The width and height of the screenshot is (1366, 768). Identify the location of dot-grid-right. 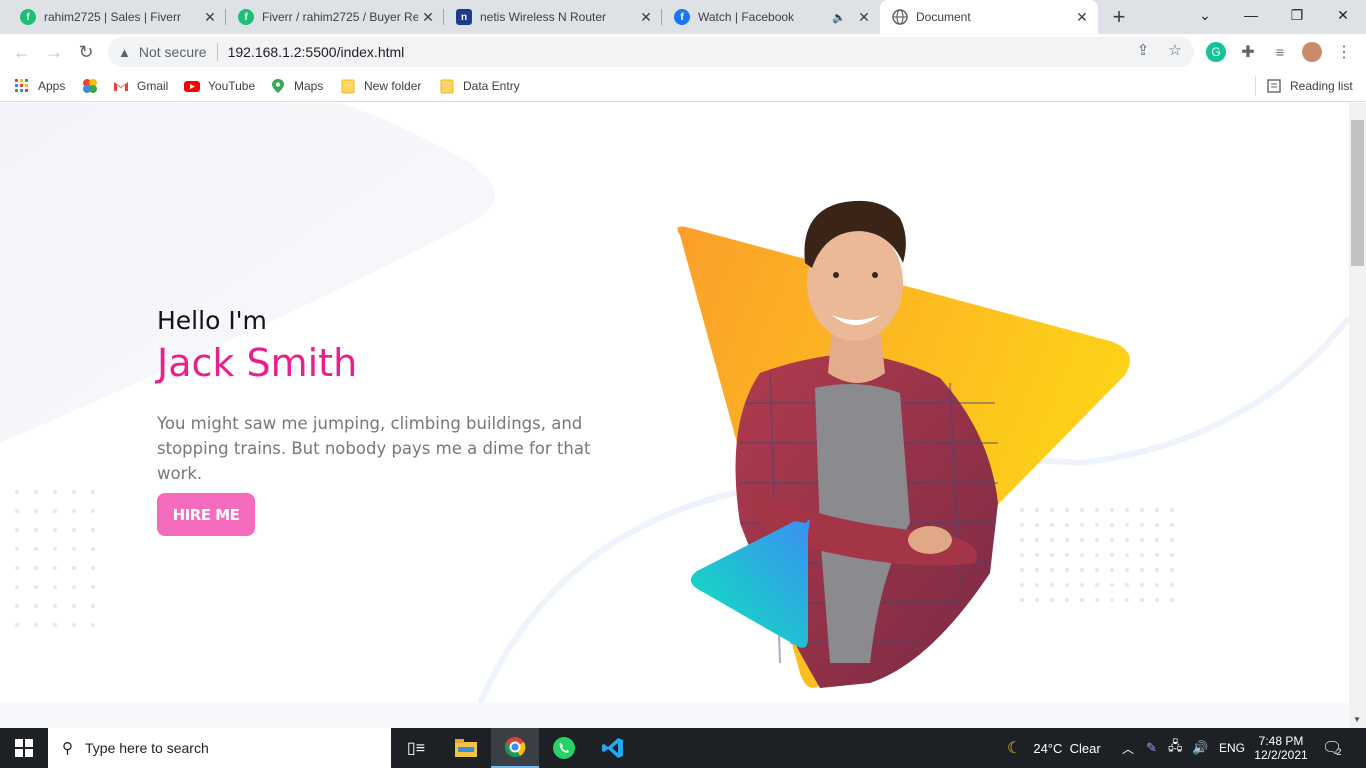
(1097, 555).